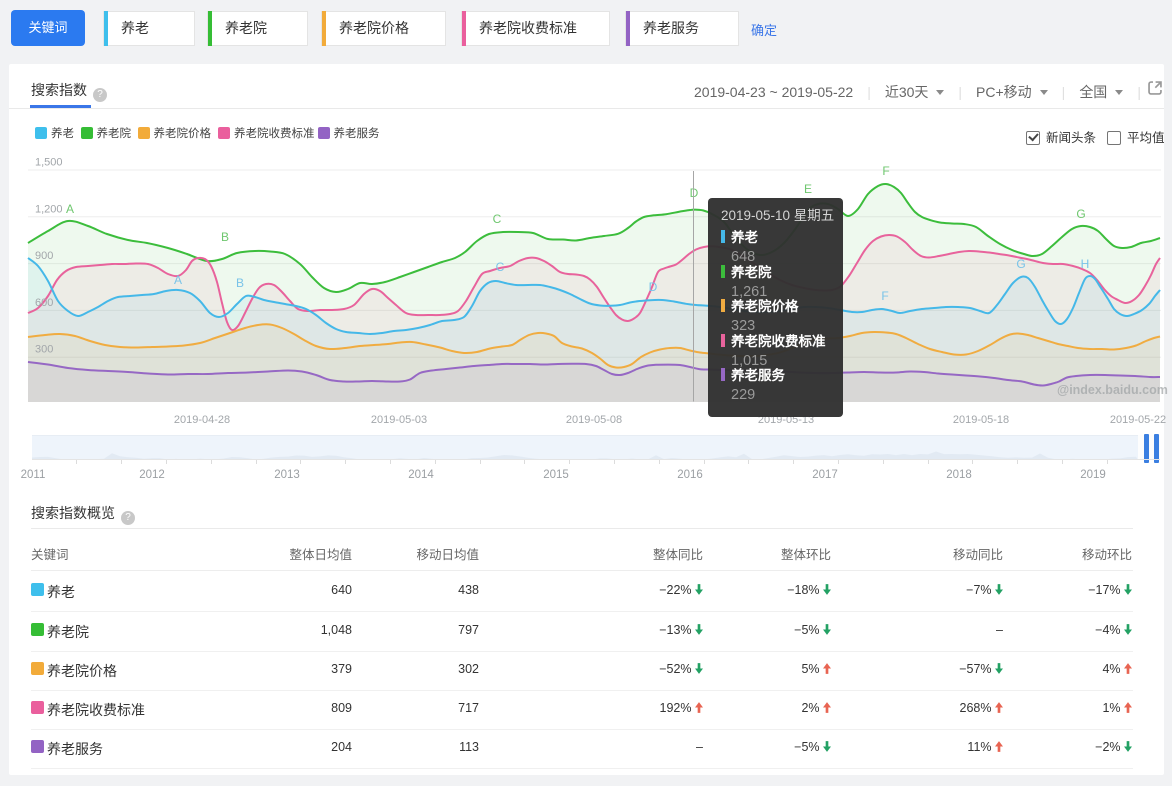 This screenshot has width=1172, height=786. What do you see at coordinates (44, 256) in the screenshot?
I see `svg-text: 900` at bounding box center [44, 256].